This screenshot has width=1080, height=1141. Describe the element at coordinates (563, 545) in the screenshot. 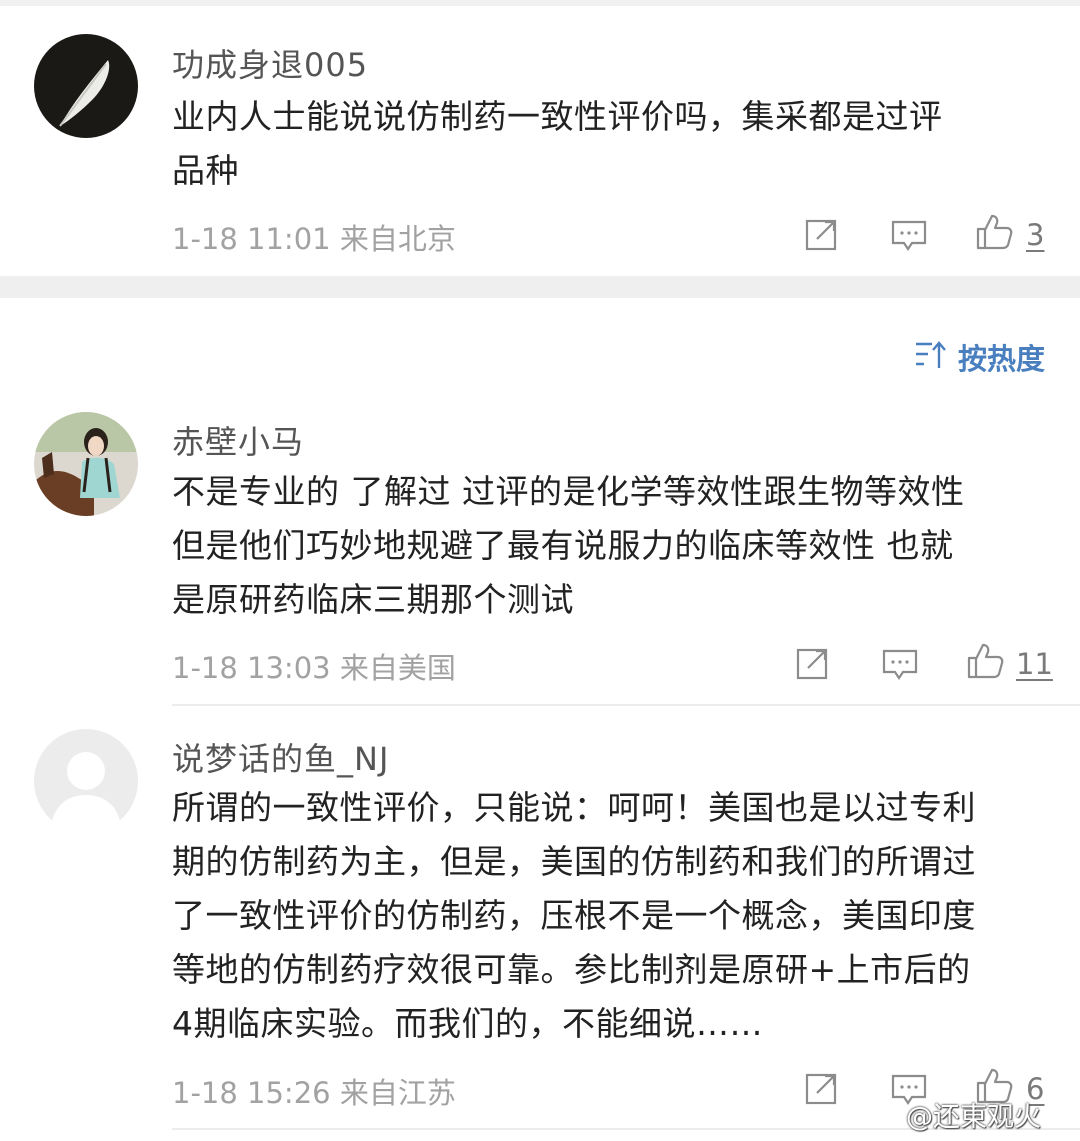

I see `comment-line: 但是他们巧妙地规避了最有说服力的临床等效性 也就` at that location.